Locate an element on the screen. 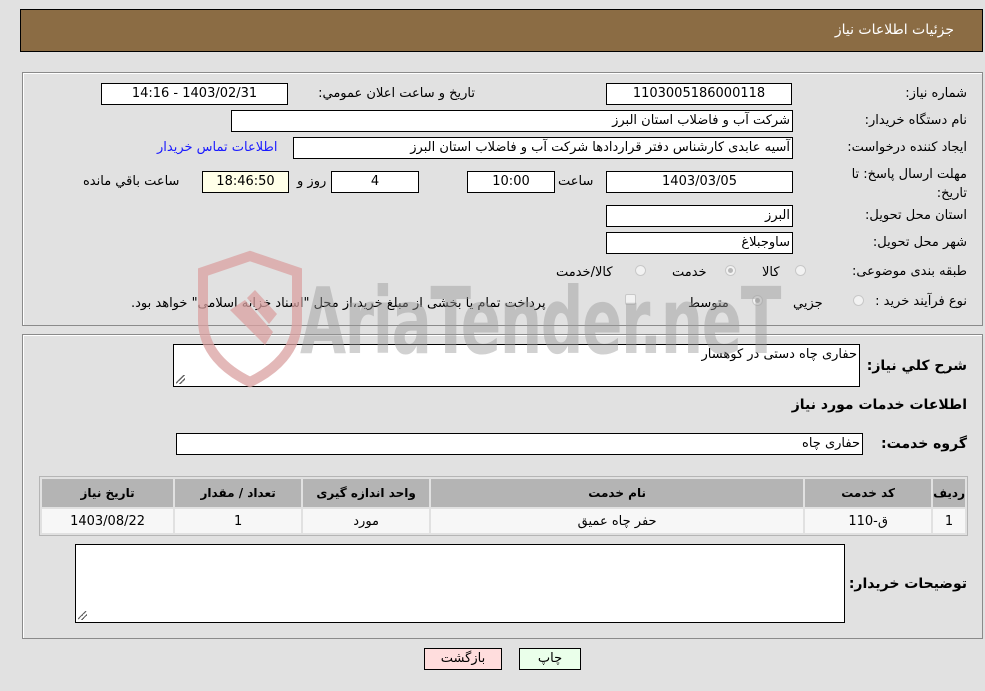  description-text: حفاری چاه دستی در کوهسار is located at coordinates (779, 354).